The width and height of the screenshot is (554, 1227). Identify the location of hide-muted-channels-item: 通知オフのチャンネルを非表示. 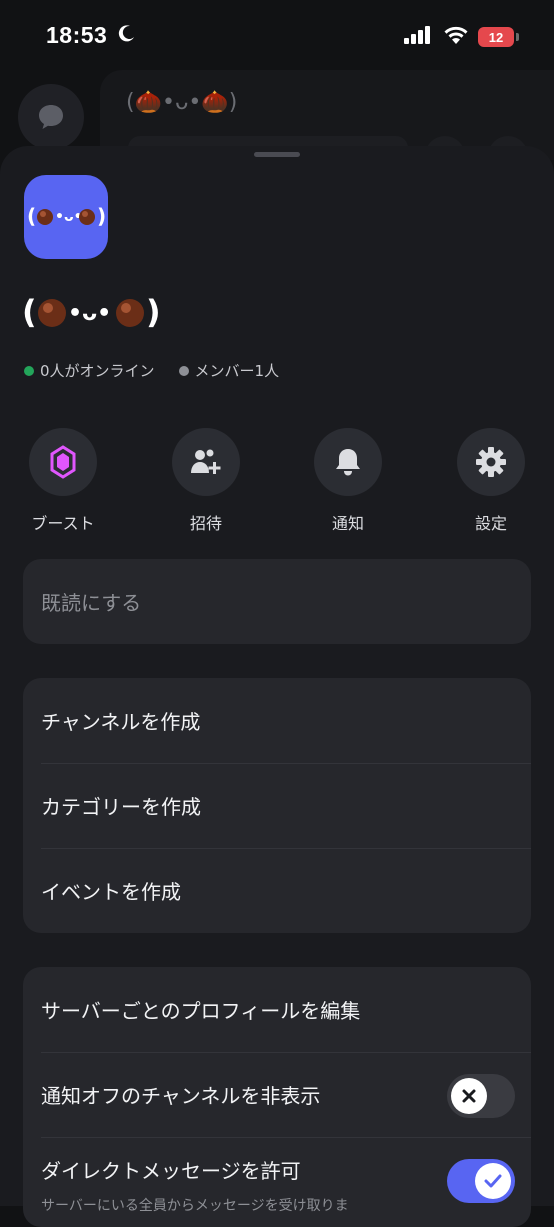
(277, 1094).